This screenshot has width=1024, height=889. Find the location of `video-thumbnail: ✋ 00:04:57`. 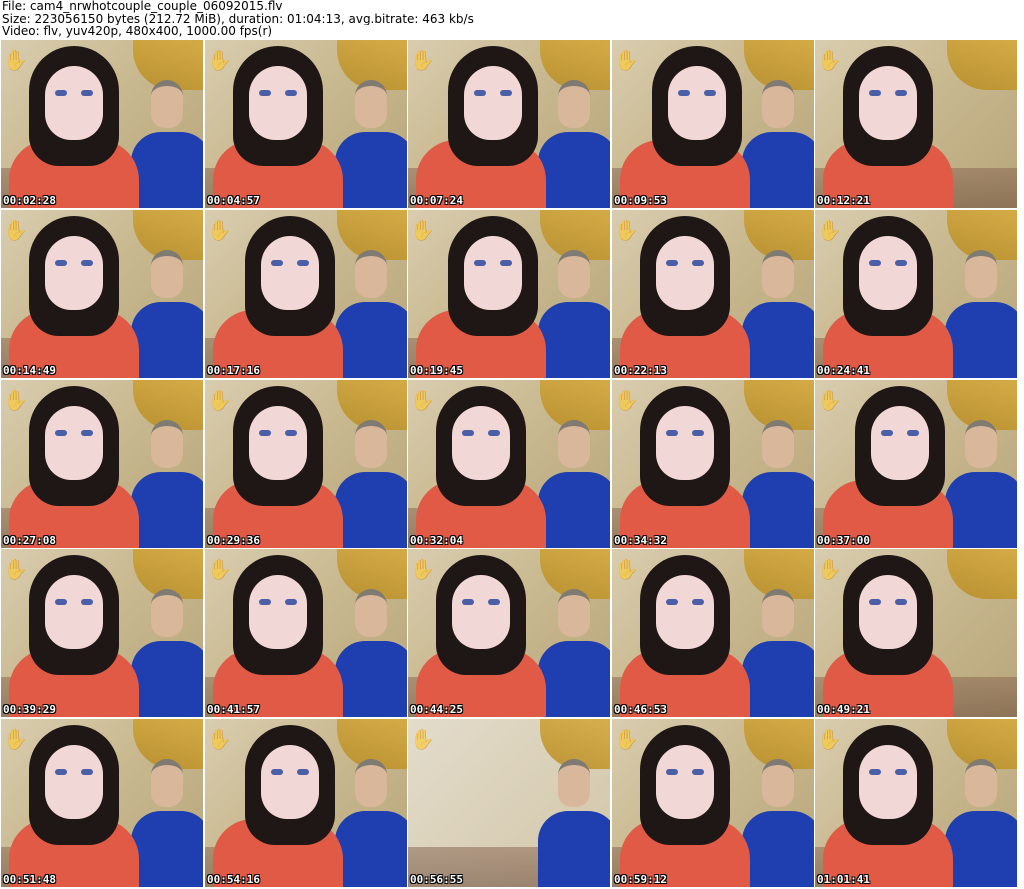

video-thumbnail: ✋ 00:04:57 is located at coordinates (306, 124).